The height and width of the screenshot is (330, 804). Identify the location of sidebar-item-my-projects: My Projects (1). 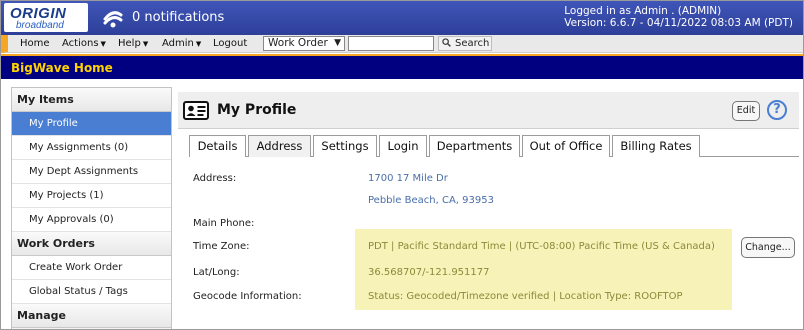
(91, 196).